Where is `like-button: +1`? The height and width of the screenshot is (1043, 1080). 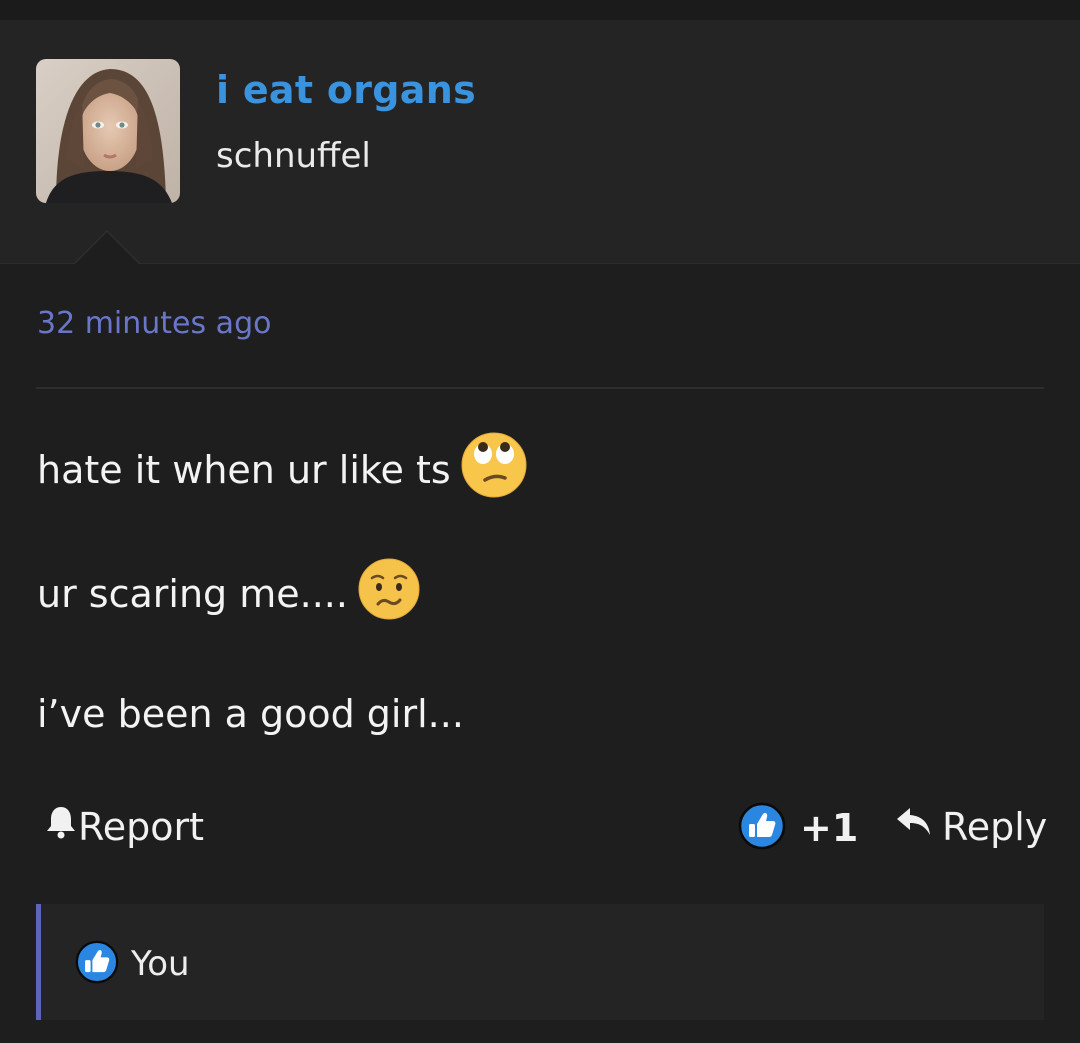
like-button: +1 is located at coordinates (798, 828).